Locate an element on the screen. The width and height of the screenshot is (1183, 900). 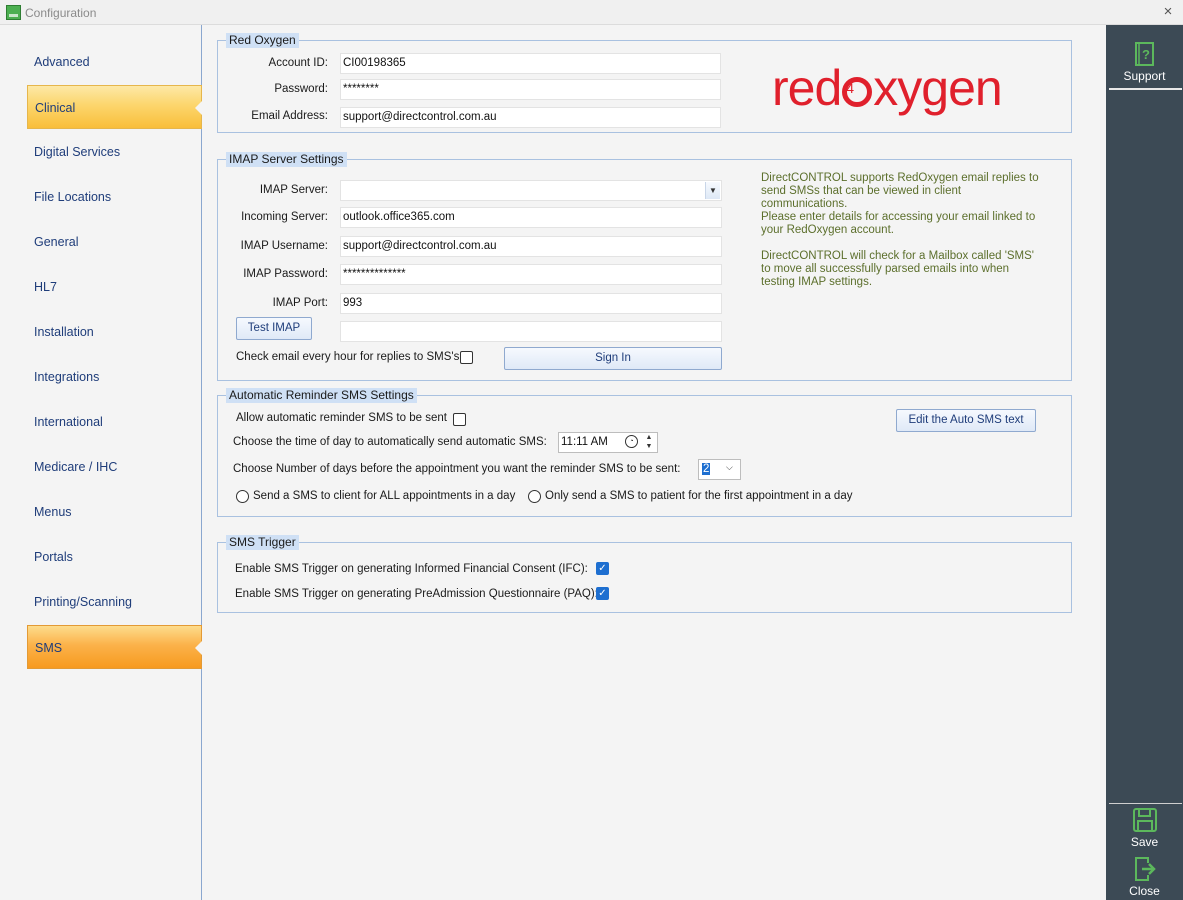
chevron-down-icon: ▼ is located at coordinates (712, 190).